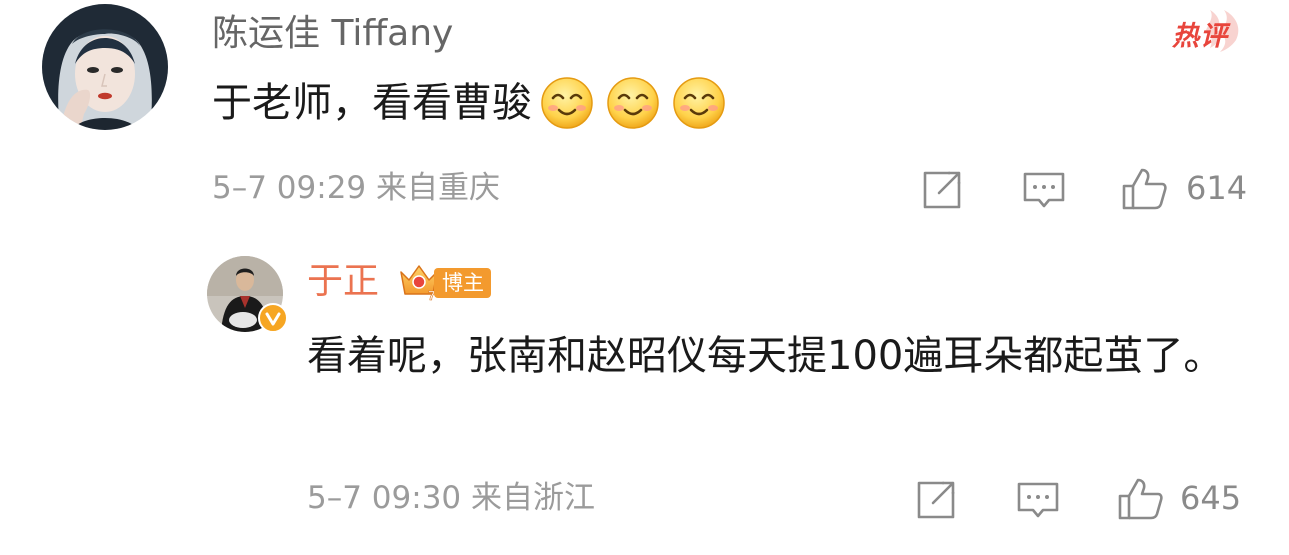 The image size is (1289, 555). What do you see at coordinates (105, 67) in the screenshot?
I see `commenter-avatar` at bounding box center [105, 67].